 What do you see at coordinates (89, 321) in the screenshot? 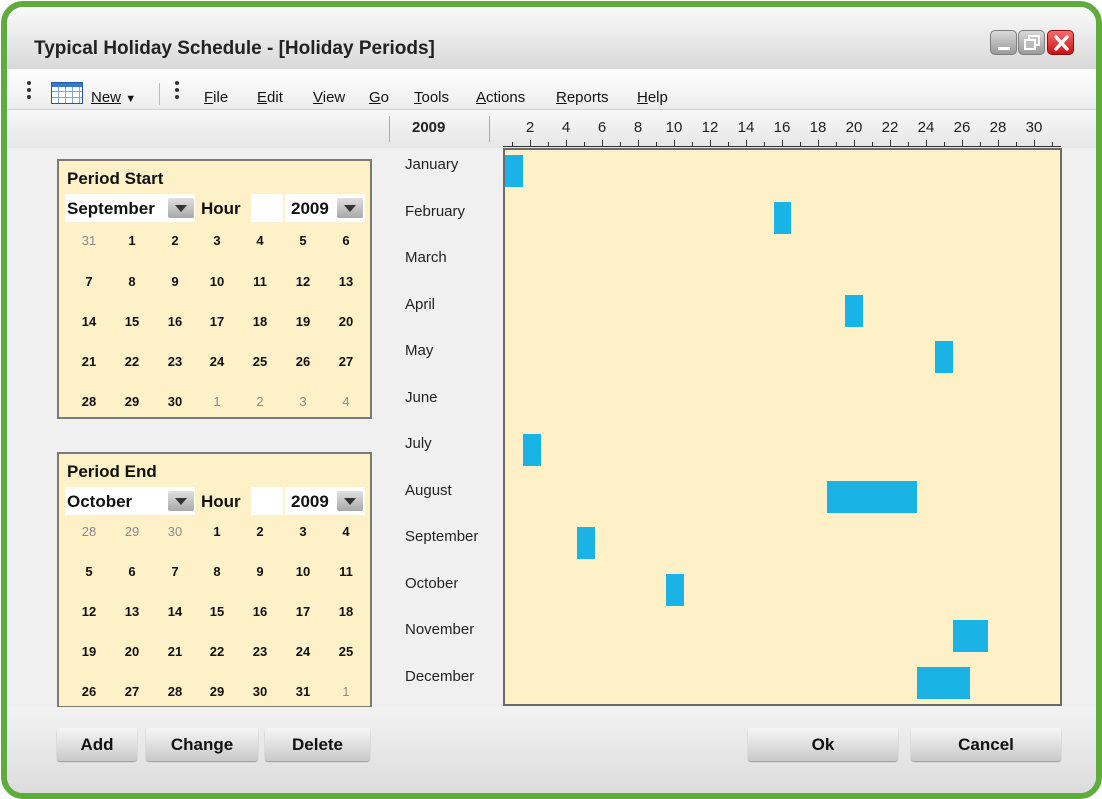
I see `calendar-day: 14` at bounding box center [89, 321].